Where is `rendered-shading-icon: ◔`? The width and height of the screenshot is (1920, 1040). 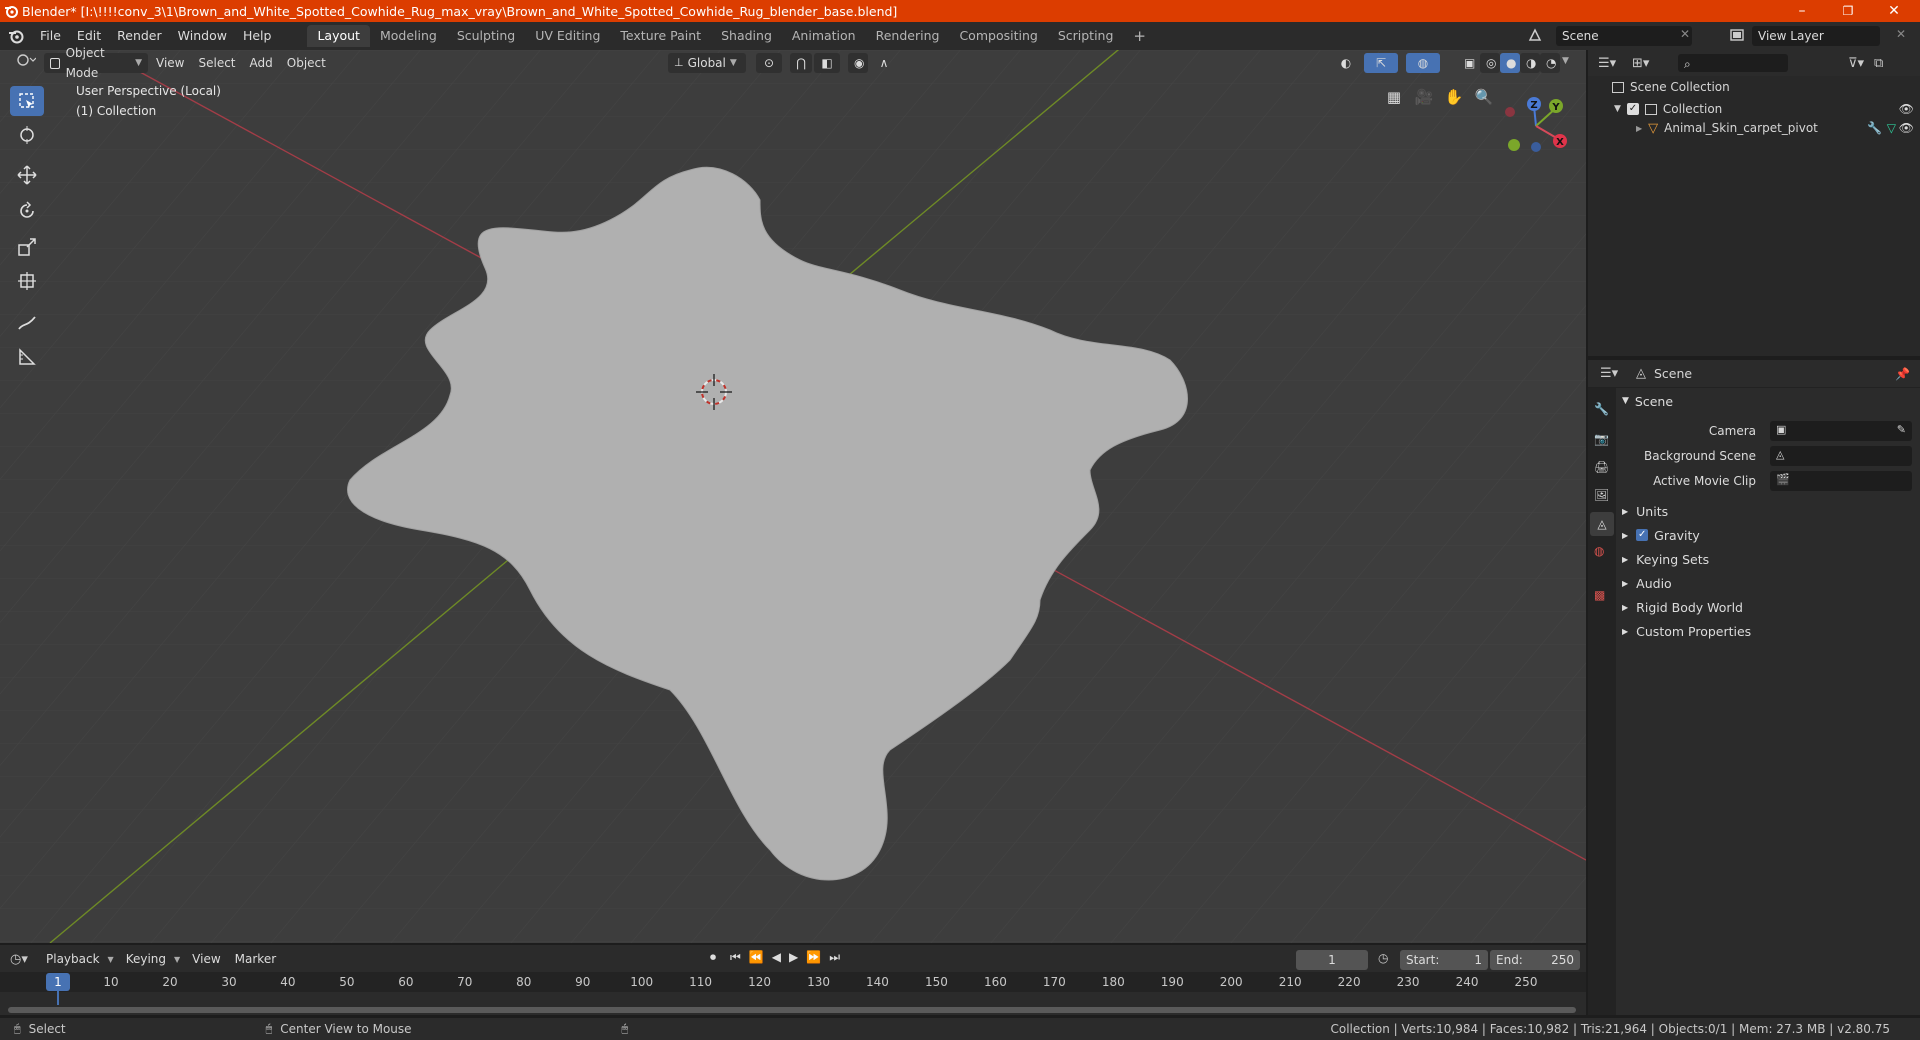
rendered-shading-icon: ◔ is located at coordinates (1550, 63).